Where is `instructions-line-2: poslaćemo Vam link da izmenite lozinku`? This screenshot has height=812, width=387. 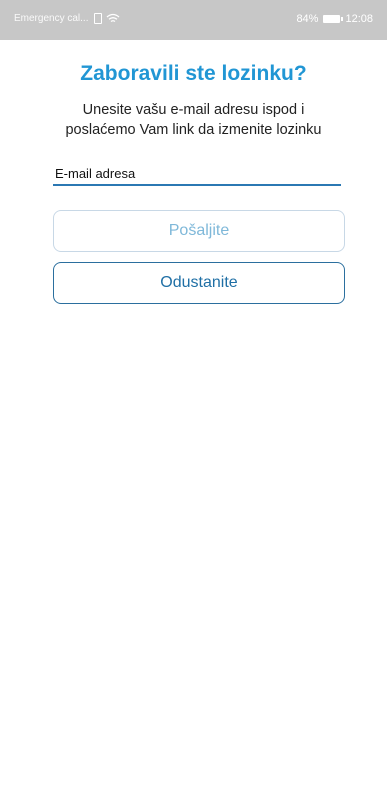
instructions-line-2: poslaćemo Vam link da izmenite lozinku is located at coordinates (193, 130).